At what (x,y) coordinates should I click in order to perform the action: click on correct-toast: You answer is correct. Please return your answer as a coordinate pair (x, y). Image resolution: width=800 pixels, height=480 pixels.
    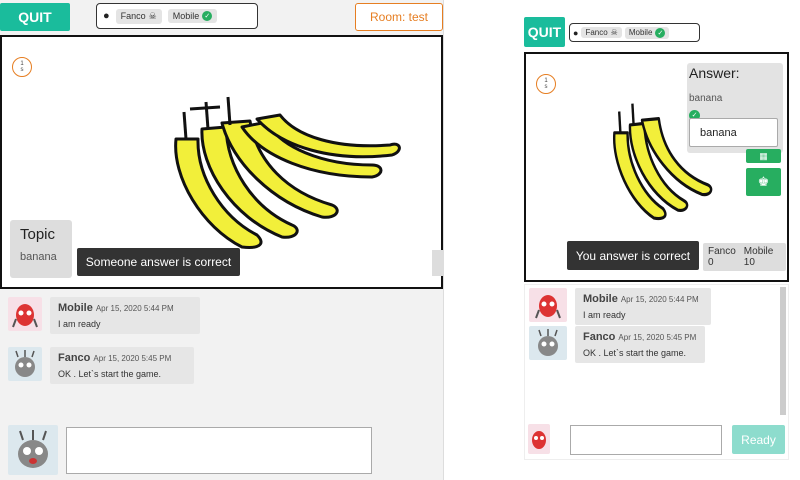
    Looking at the image, I should click on (633, 255).